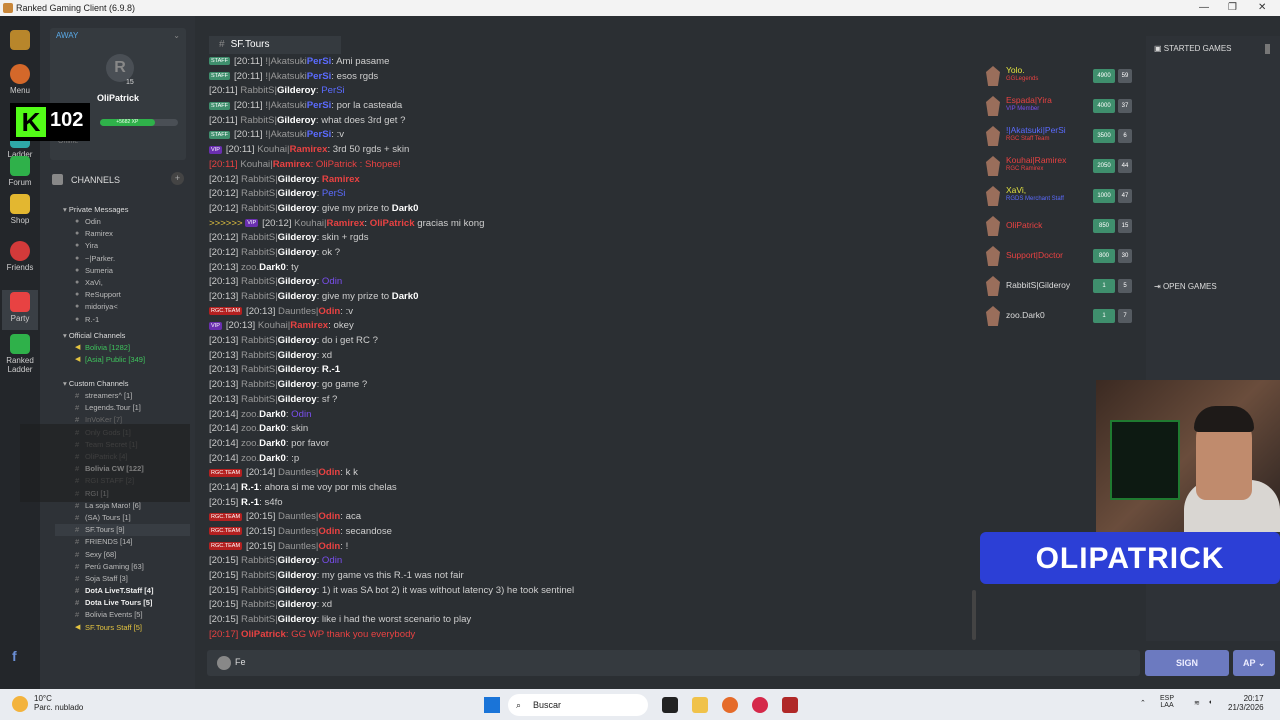 The image size is (1280, 720). What do you see at coordinates (122, 603) in the screenshot?
I see `list-item: Dota Live Tours [5]` at bounding box center [122, 603].